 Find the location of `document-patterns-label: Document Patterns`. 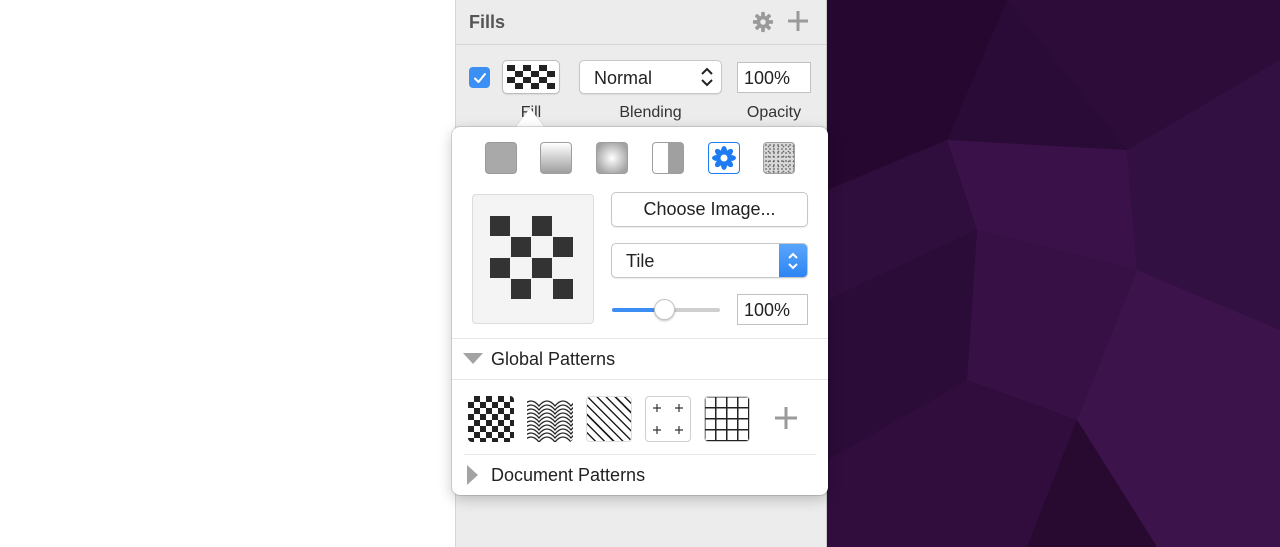

document-patterns-label: Document Patterns is located at coordinates (568, 474).